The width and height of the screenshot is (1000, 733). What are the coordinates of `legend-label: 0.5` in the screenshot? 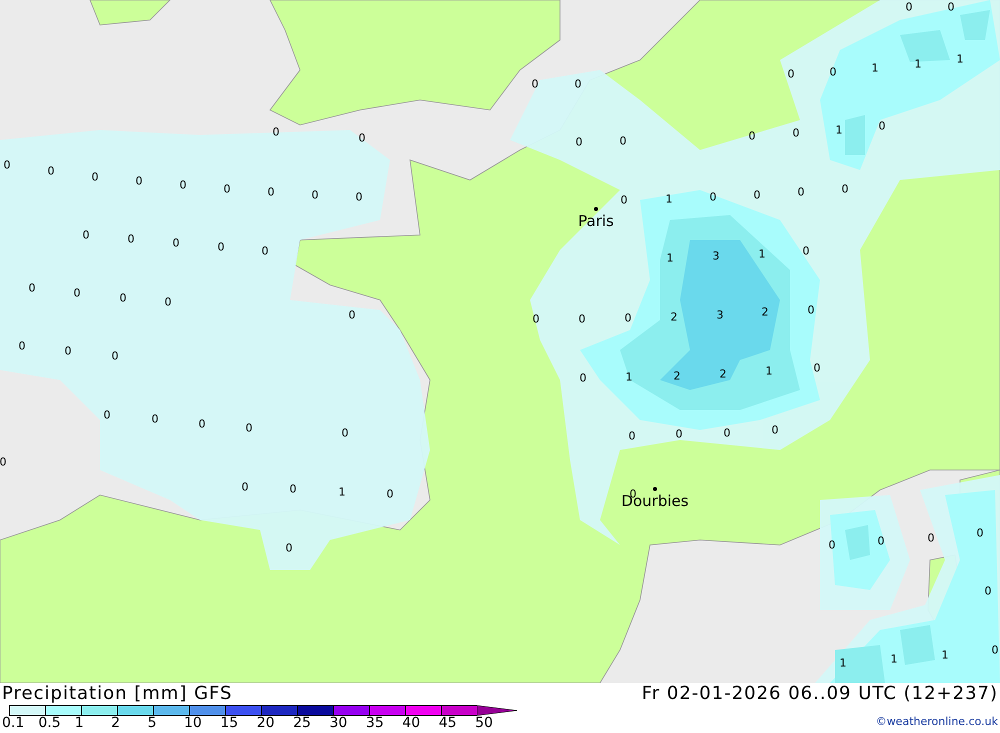 It's located at (50, 723).